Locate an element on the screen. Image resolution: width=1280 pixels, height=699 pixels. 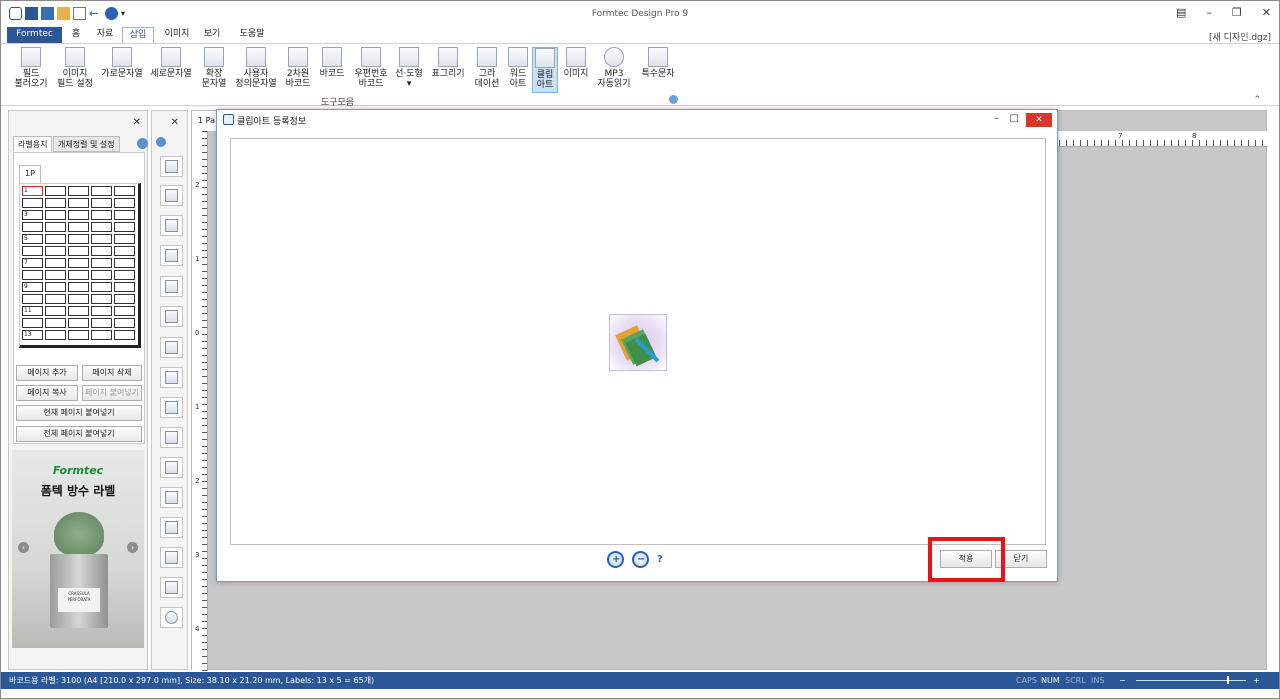
qr-code-tool is located at coordinates (171, 347).